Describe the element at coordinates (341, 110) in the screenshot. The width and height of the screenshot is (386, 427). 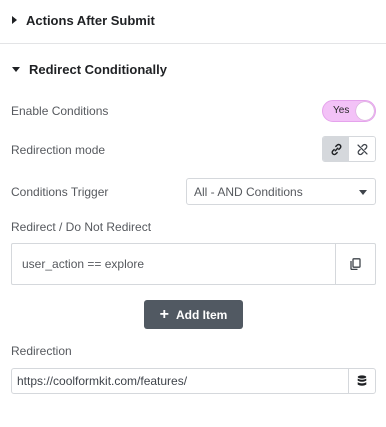
I see `toggle-text: Yes` at that location.